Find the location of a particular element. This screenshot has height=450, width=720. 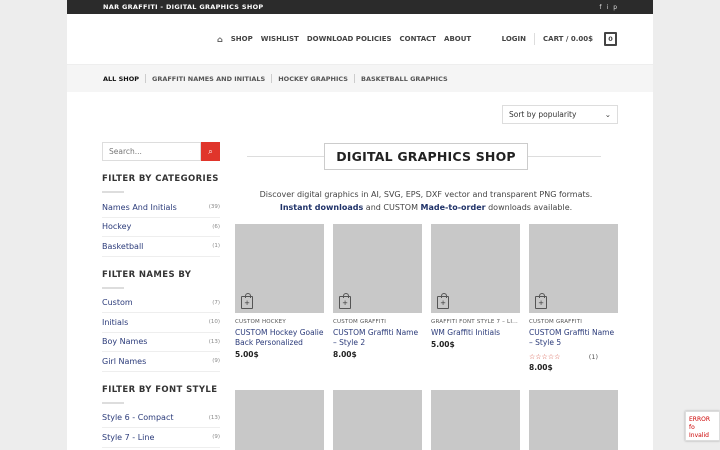

filter-item: Custom (7) is located at coordinates (161, 303).